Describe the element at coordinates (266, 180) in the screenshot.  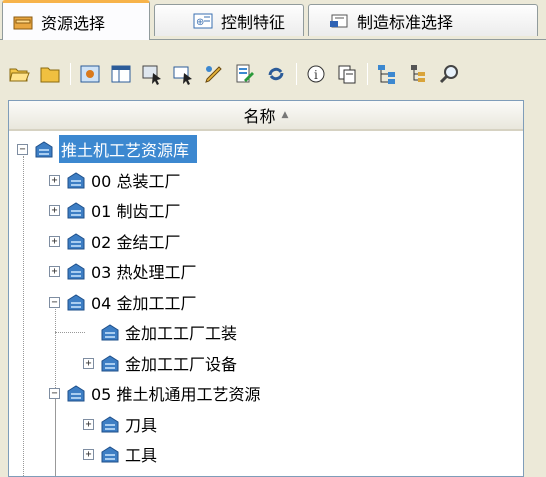
I see `tree-node-assembly: 00 总装工厂` at that location.